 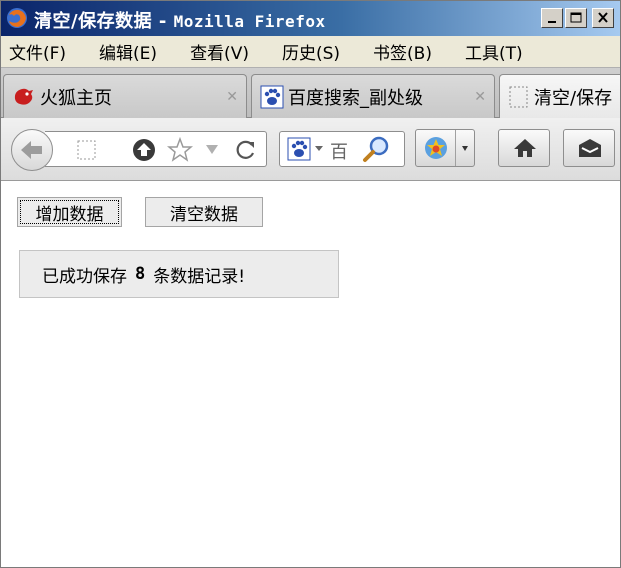 I want to click on window-controls, so click(x=577, y=18).